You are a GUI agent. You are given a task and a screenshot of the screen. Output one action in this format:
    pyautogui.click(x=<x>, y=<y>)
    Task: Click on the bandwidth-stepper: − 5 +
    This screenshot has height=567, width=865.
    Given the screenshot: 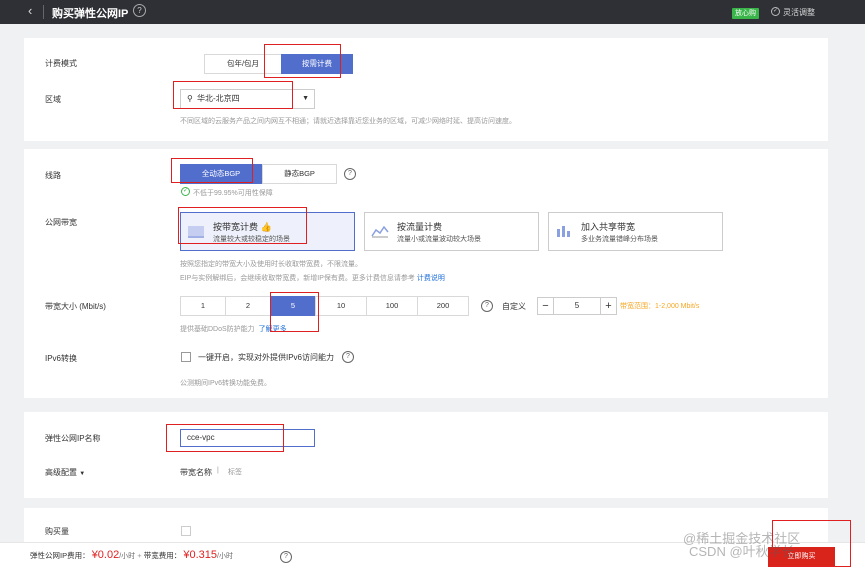 What is the action you would take?
    pyautogui.click(x=577, y=306)
    